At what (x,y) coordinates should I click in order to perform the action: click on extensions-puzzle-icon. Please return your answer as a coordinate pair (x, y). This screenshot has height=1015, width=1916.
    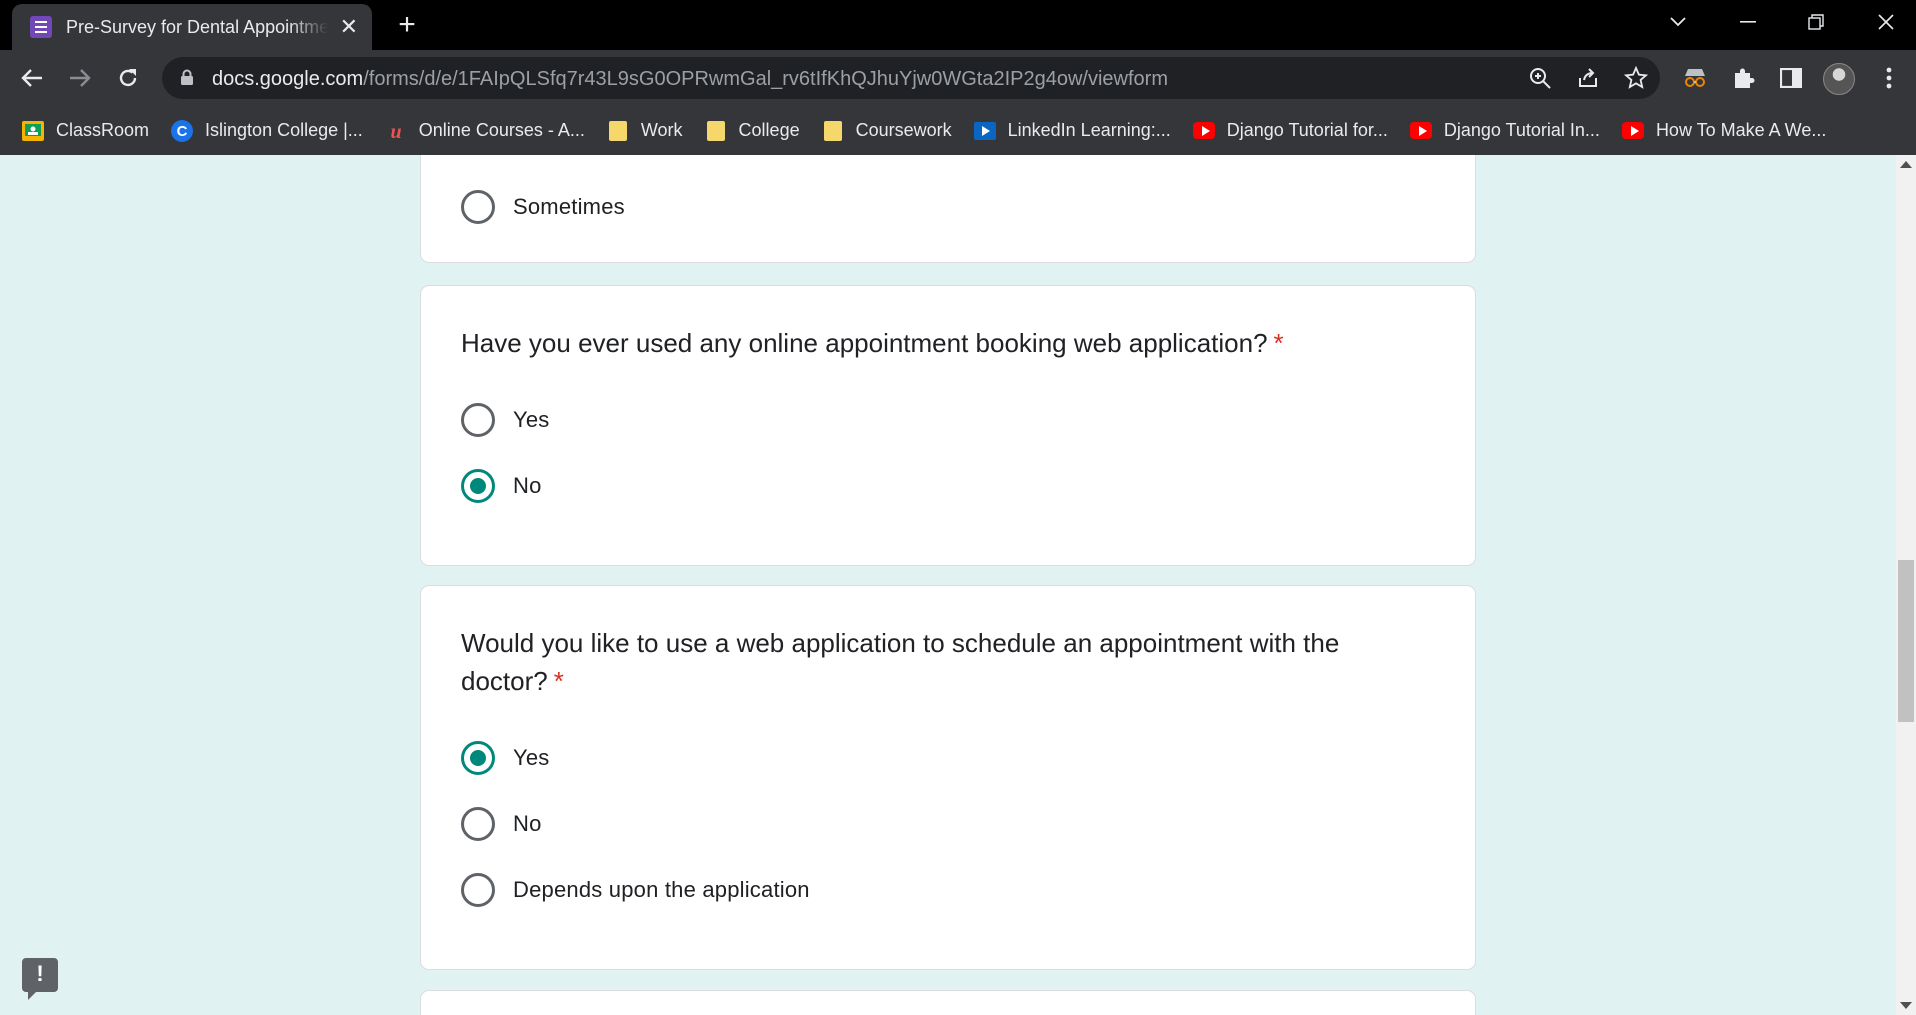
    Looking at the image, I should click on (1743, 78).